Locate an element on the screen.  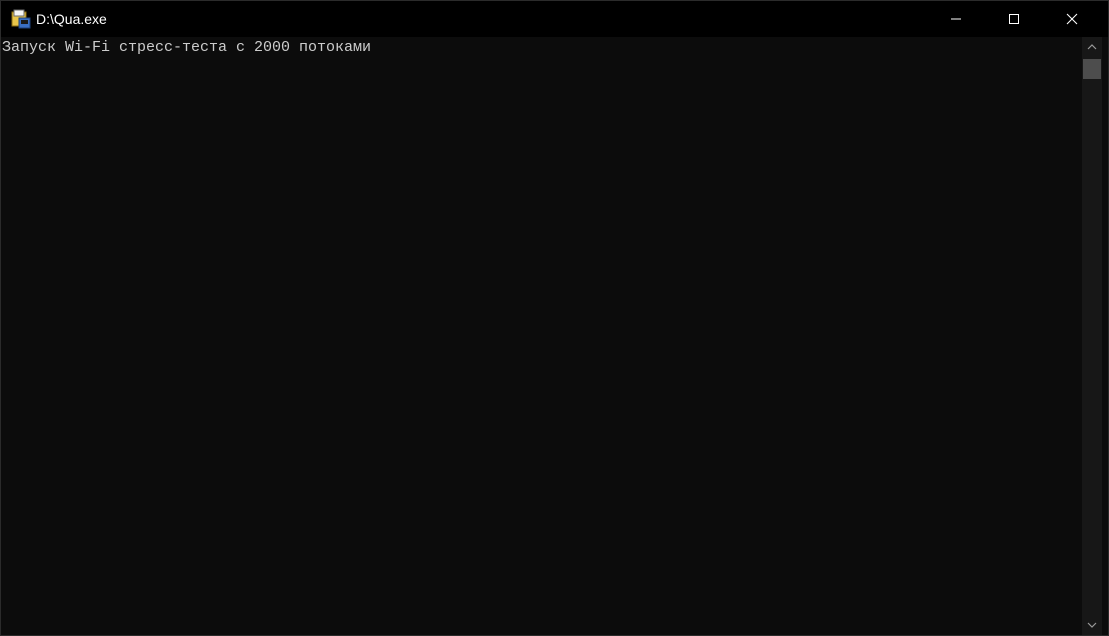
minimize-button is located at coordinates (956, 19).